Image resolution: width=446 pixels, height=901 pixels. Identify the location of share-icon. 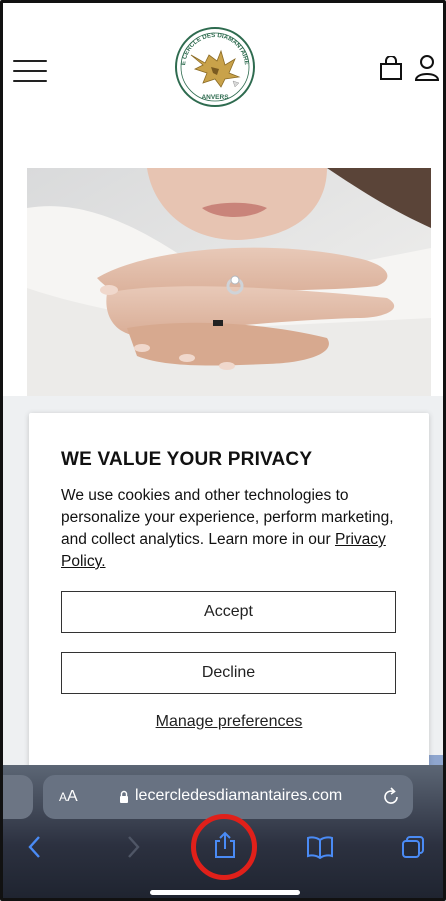
(225, 845).